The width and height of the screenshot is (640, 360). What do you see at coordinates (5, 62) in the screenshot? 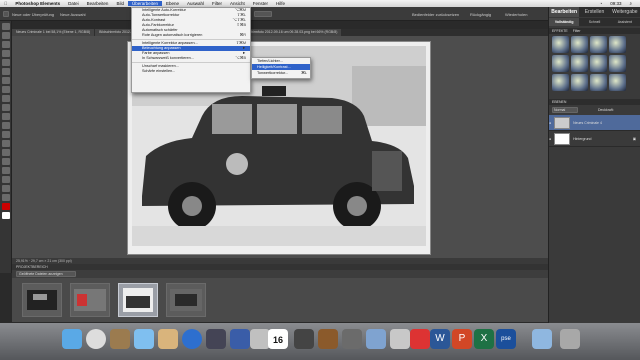
I see `marquee-tool-icon` at bounding box center [5, 62].